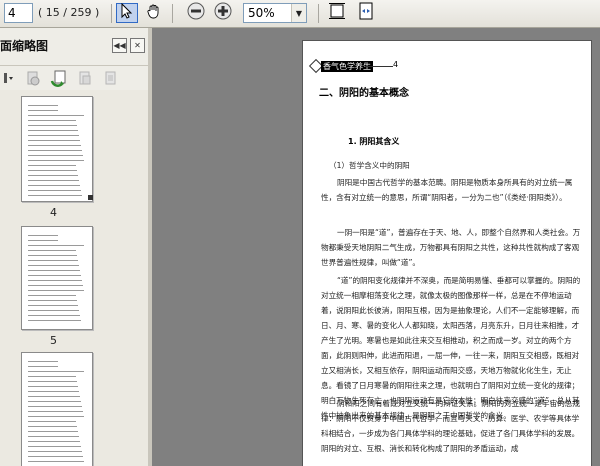 The width and height of the screenshot is (600, 466). What do you see at coordinates (9, 78) in the screenshot?
I see `options-dropdown-icon` at bounding box center [9, 78].